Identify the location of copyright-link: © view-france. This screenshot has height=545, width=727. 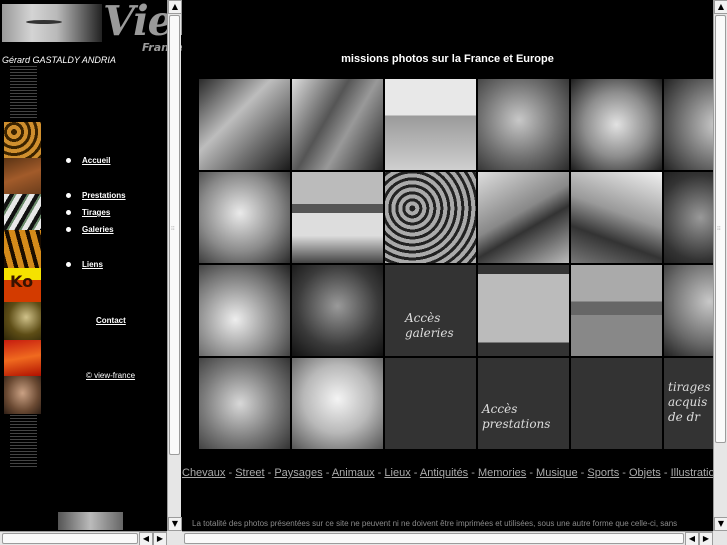
(110, 375).